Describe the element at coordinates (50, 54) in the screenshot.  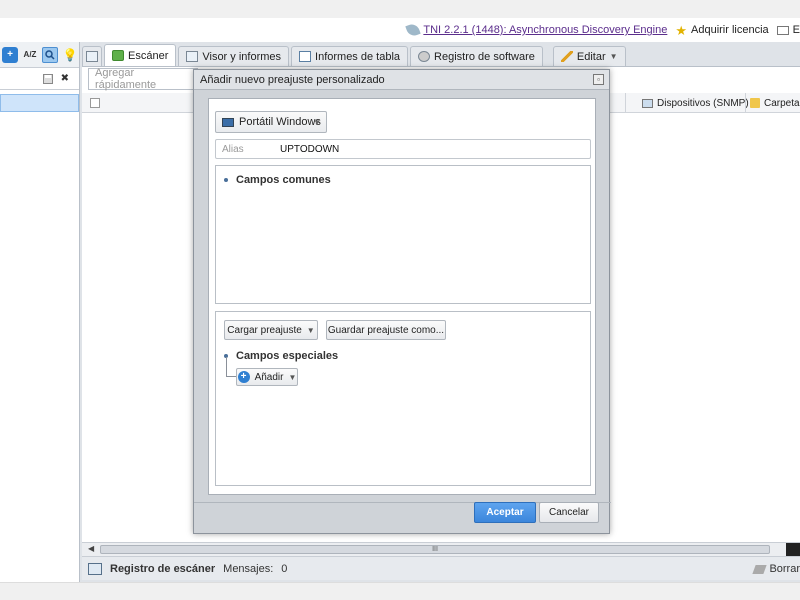
I see `search-icon` at that location.